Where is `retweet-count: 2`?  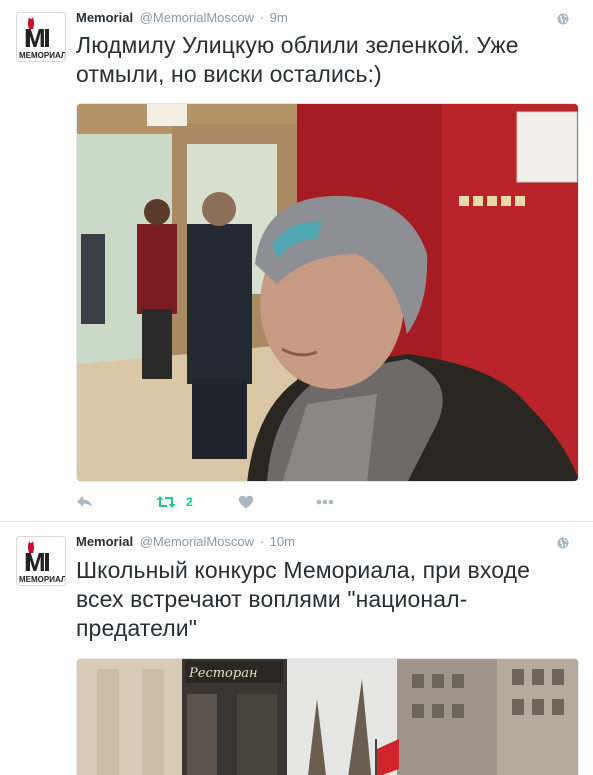 retweet-count: 2 is located at coordinates (189, 502).